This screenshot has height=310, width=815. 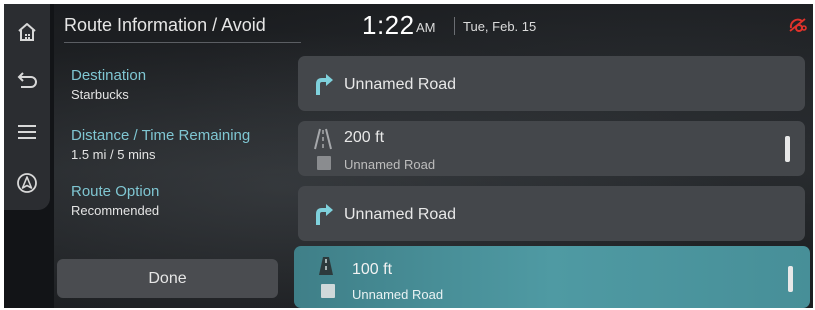 What do you see at coordinates (165, 25) in the screenshot?
I see `page-title: Route Information / Avoid` at bounding box center [165, 25].